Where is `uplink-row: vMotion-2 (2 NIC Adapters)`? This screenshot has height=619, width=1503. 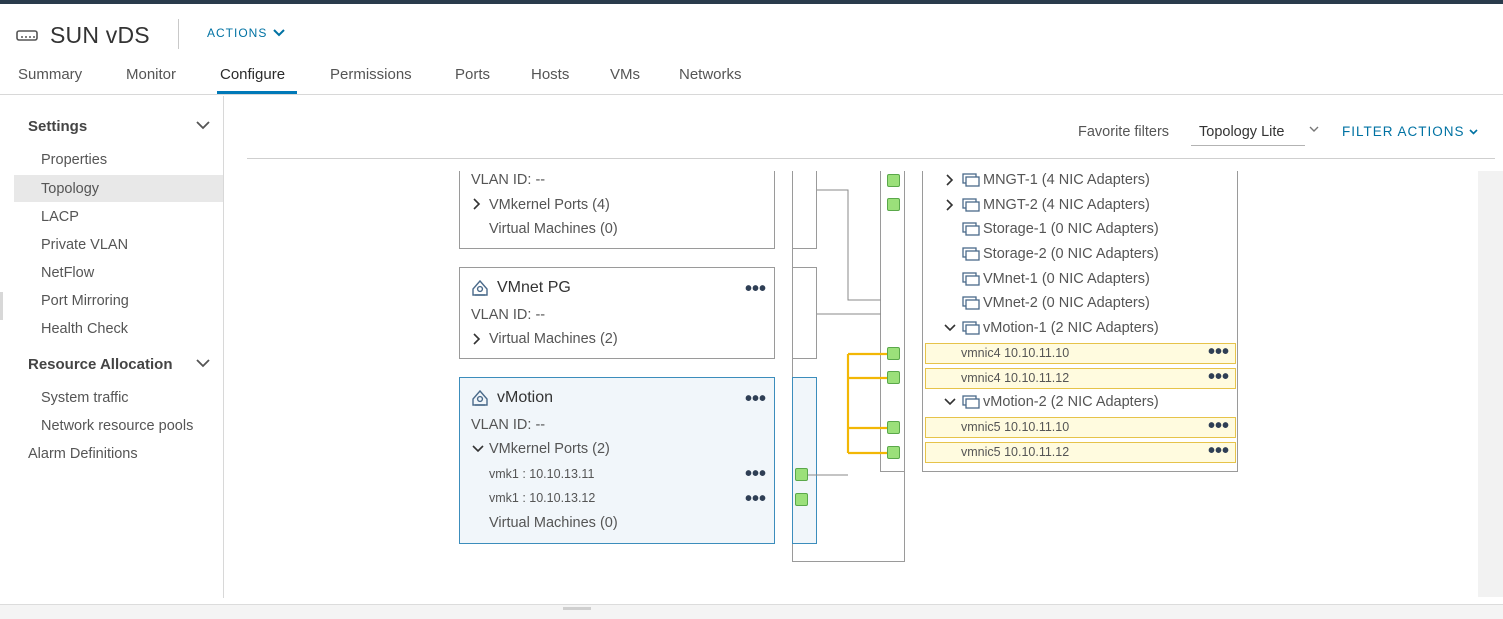
uplink-row: vMotion-2 (2 NIC Adapters) is located at coordinates (1071, 402).